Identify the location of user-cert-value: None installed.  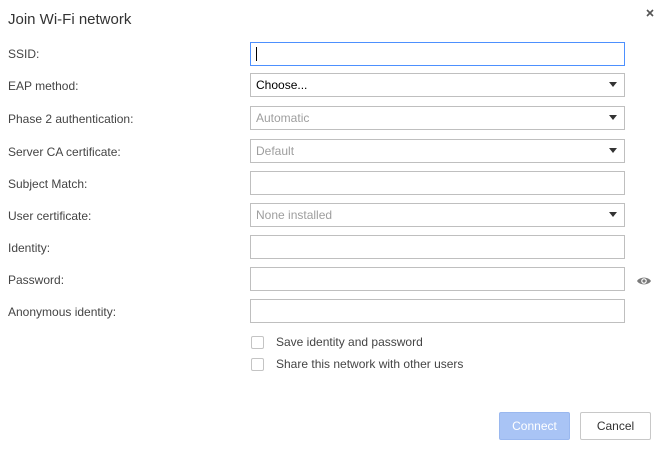
(294, 215).